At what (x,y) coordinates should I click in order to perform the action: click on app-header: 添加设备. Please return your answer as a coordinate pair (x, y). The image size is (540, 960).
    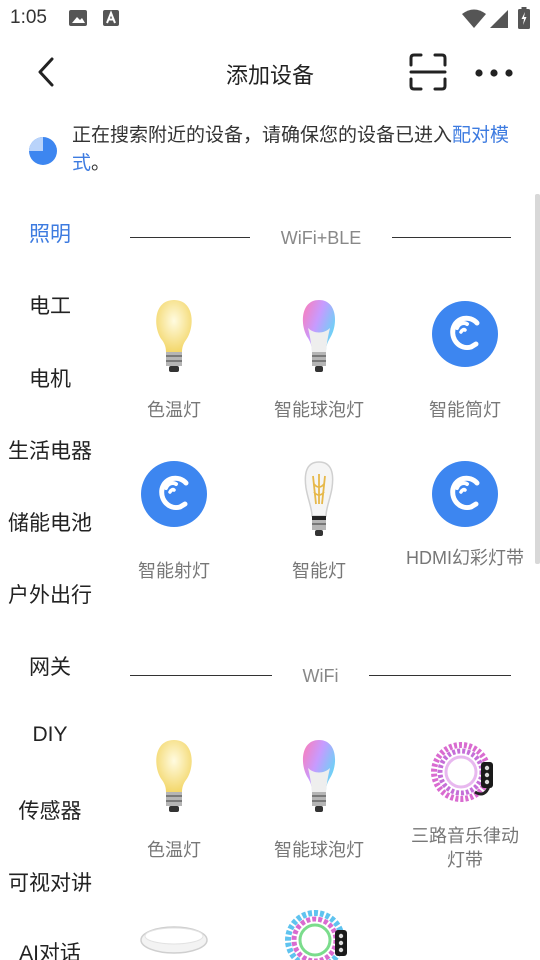
    Looking at the image, I should click on (270, 72).